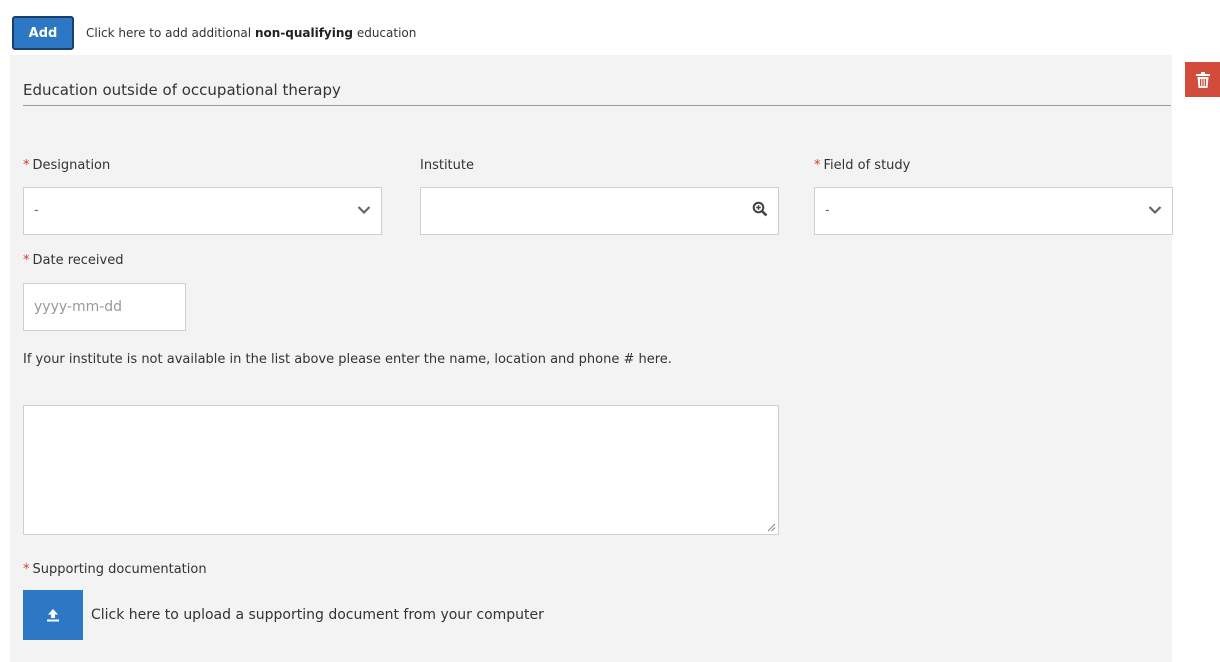 This screenshot has width=1220, height=662. What do you see at coordinates (71, 165) in the screenshot?
I see `designation-label-text: Designation` at bounding box center [71, 165].